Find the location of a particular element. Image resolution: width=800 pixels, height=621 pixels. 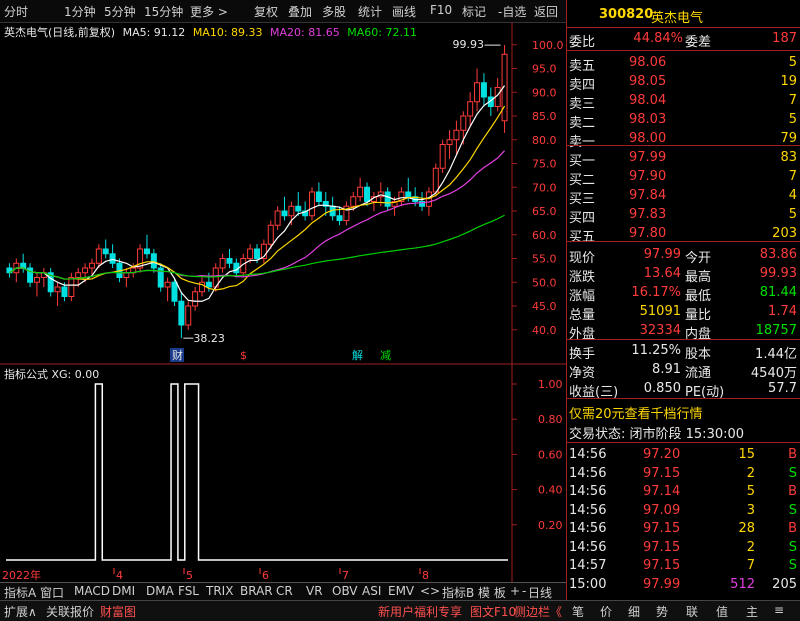

indicator-tab-8: CR is located at coordinates (284, 591).